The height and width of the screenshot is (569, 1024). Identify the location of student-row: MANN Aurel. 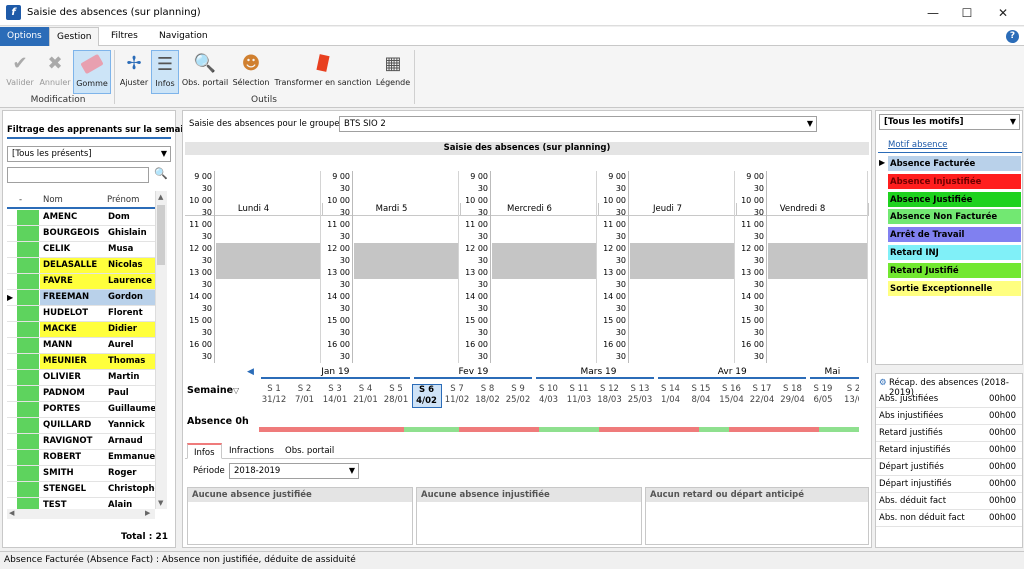
(81, 346).